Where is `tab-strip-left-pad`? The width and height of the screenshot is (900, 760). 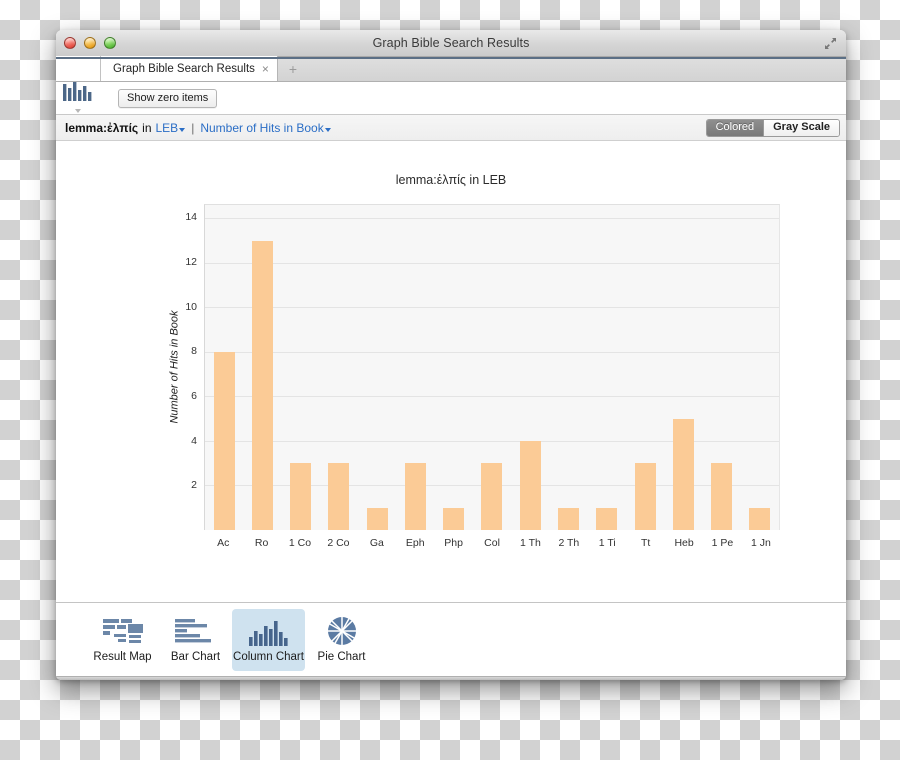 tab-strip-left-pad is located at coordinates (78, 68).